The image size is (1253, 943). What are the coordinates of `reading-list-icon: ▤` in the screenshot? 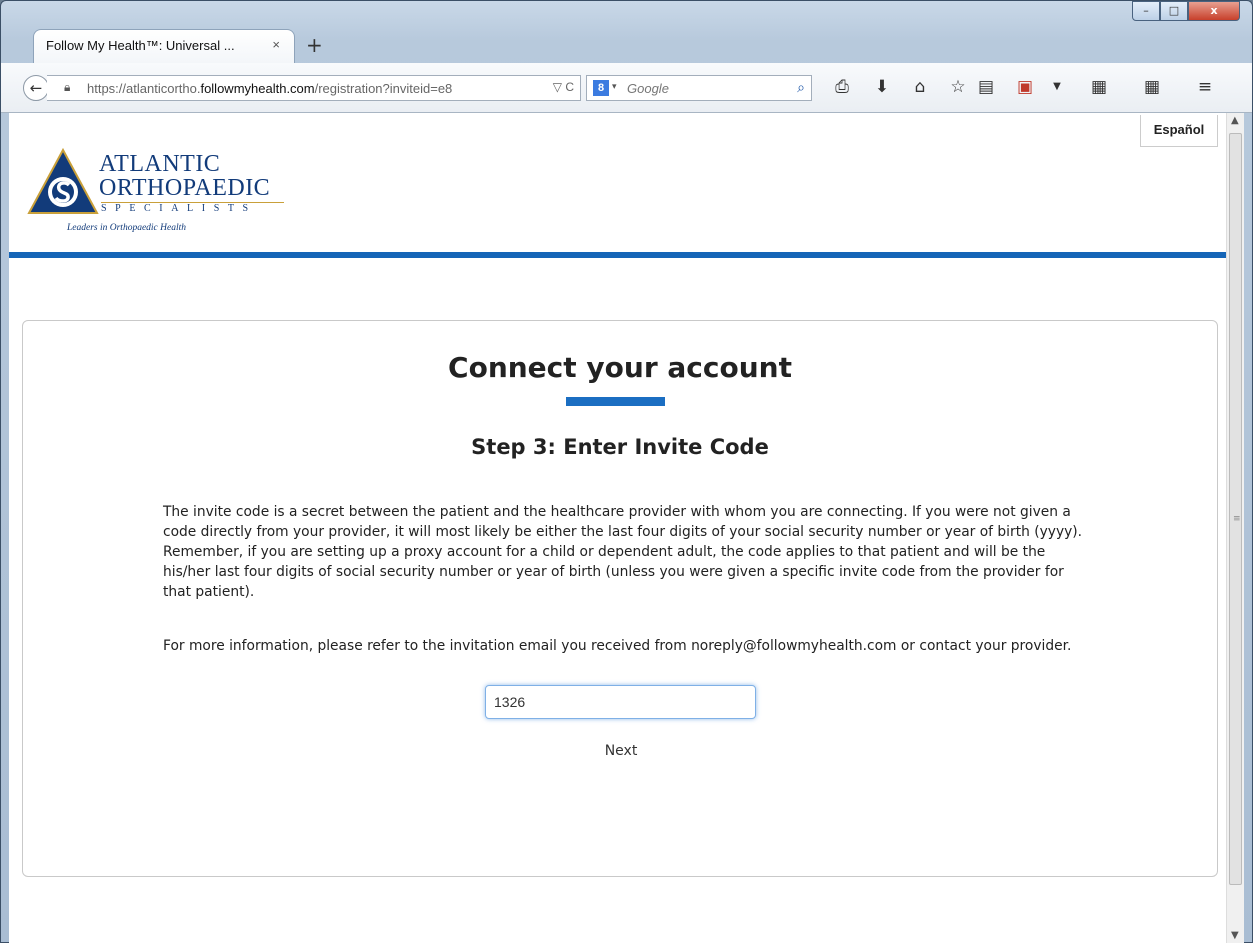 It's located at (986, 87).